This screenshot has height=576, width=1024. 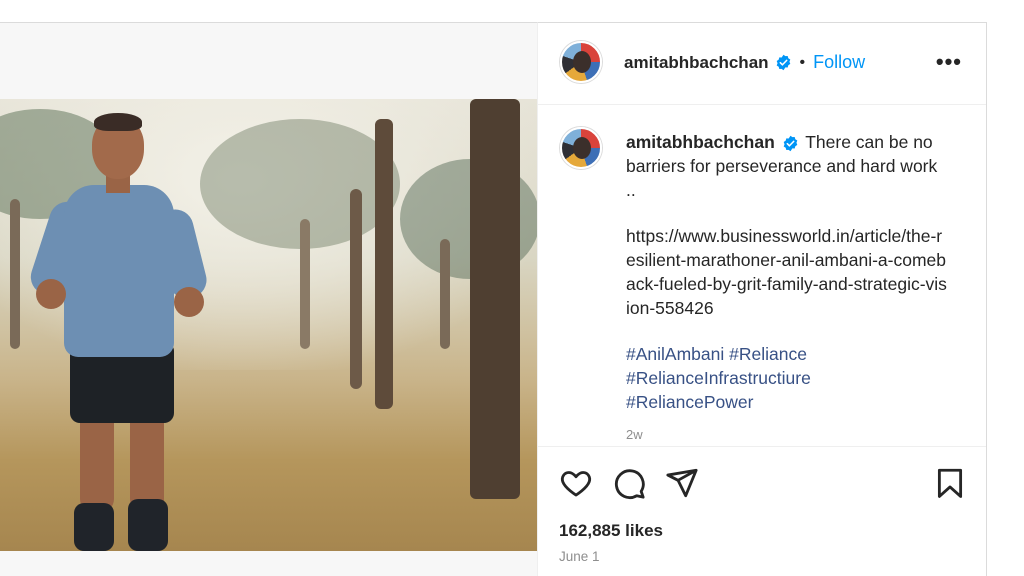 I want to click on author-username: amitabhbachchan, so click(x=696, y=63).